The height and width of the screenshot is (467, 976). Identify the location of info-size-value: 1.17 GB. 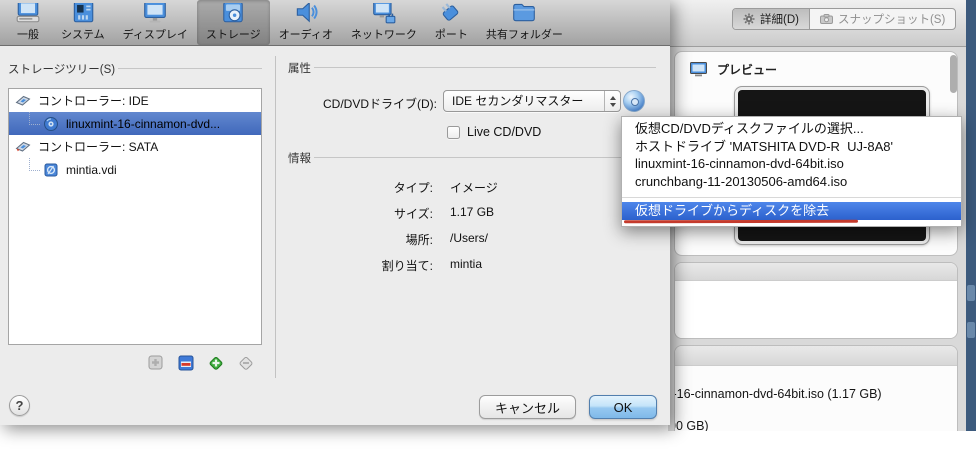
(472, 212).